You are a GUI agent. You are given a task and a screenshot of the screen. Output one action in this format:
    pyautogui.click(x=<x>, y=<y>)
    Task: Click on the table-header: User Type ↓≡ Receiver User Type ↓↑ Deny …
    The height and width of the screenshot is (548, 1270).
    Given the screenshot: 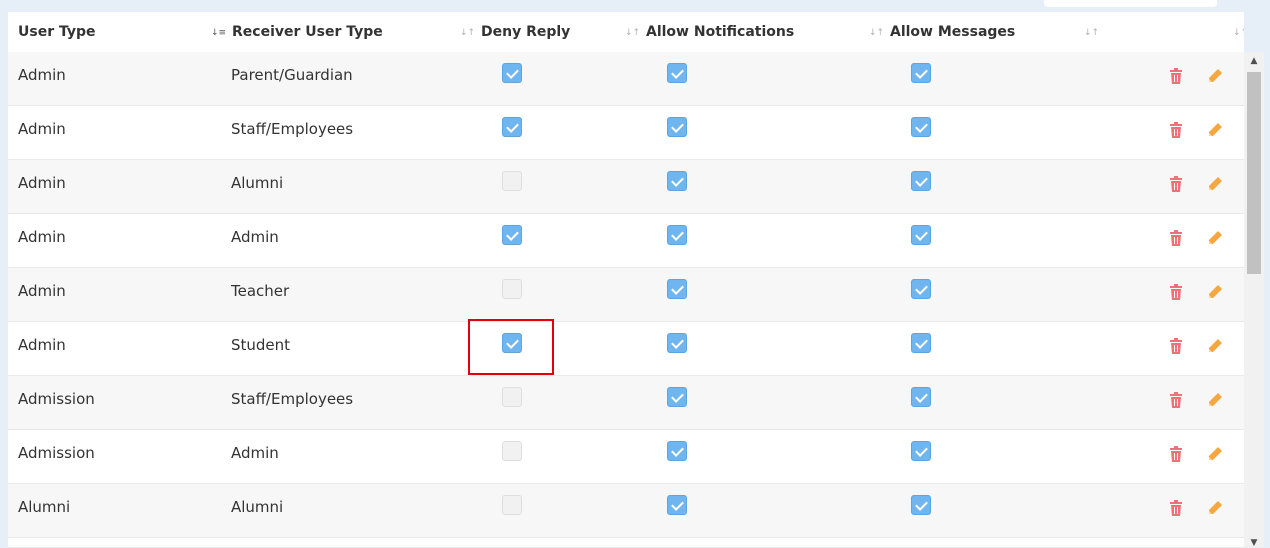 What is the action you would take?
    pyautogui.click(x=626, y=32)
    